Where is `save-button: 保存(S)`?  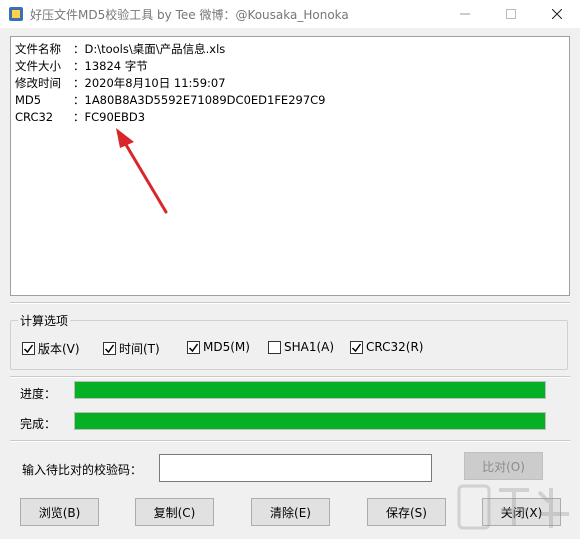 save-button: 保存(S) is located at coordinates (406, 512).